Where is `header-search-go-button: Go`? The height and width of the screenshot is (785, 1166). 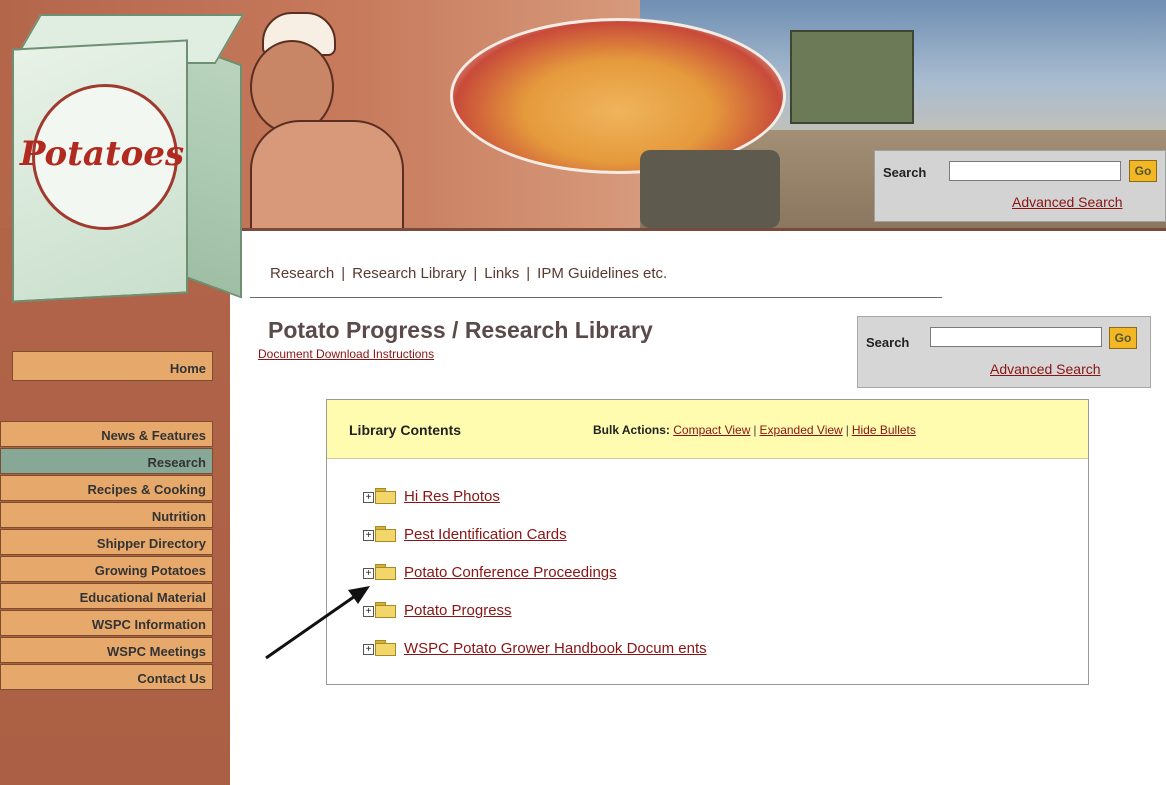 header-search-go-button: Go is located at coordinates (1143, 171).